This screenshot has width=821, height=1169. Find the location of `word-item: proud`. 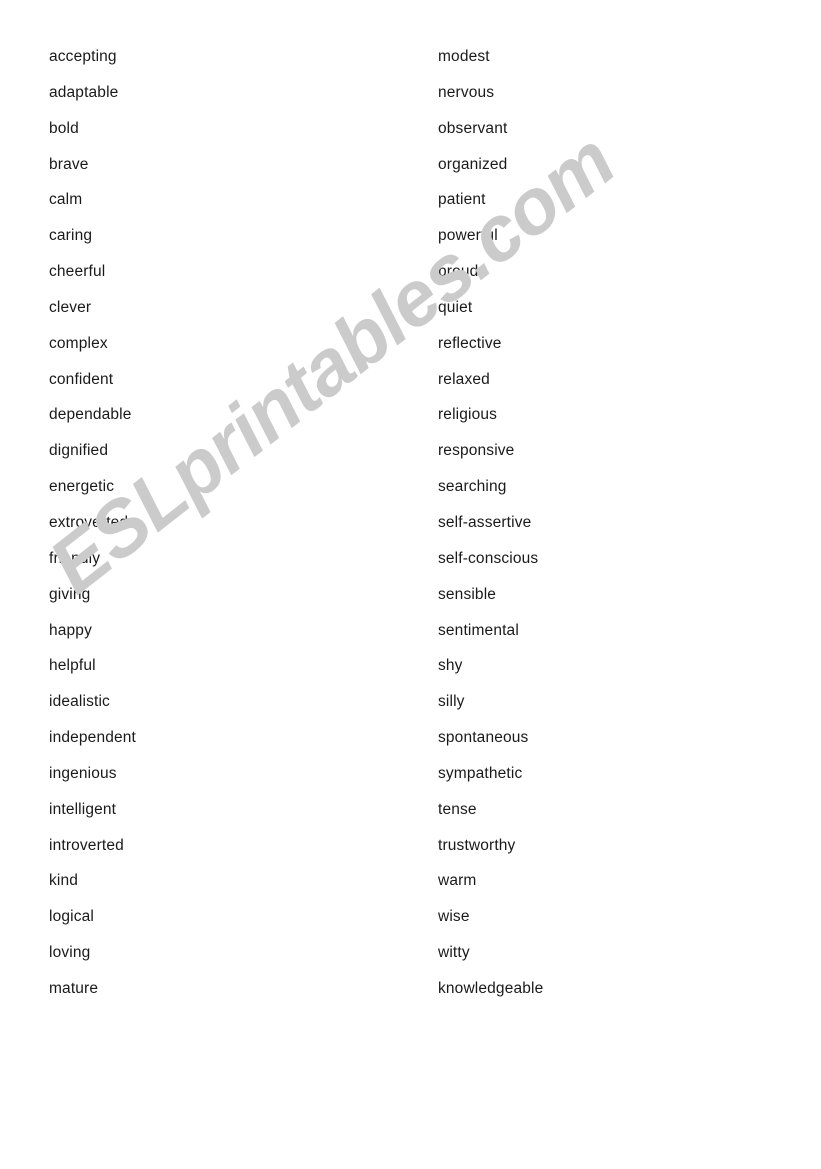

word-item: proud is located at coordinates (458, 272).